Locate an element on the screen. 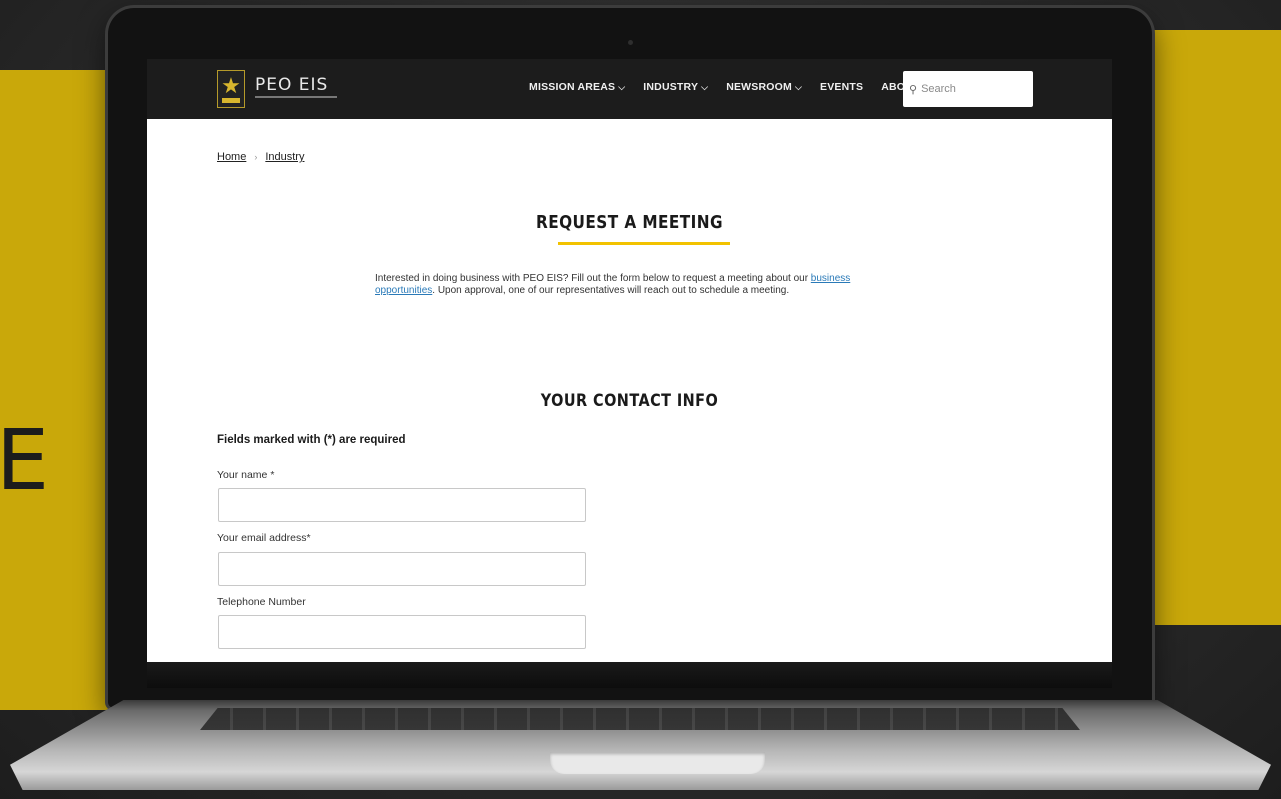  nav-industry: INDUSTRY ⌵ is located at coordinates (675, 87).